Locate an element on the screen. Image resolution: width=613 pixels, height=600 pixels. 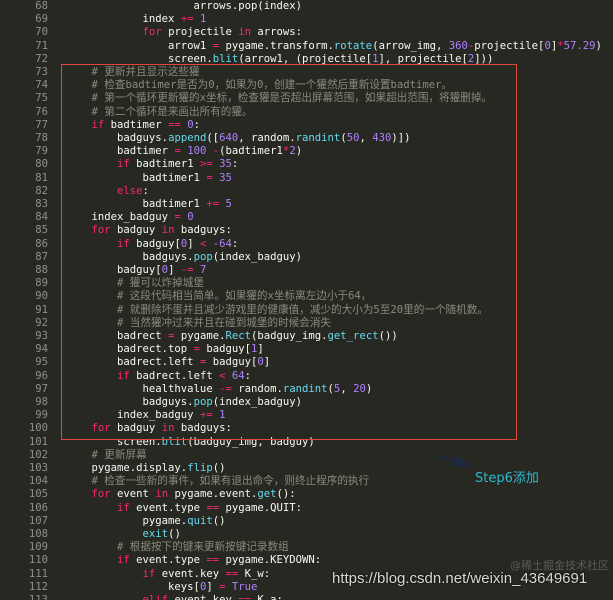
watermark-url: https://blog.csdn.net/weixin_43649691 is located at coordinates (460, 578).